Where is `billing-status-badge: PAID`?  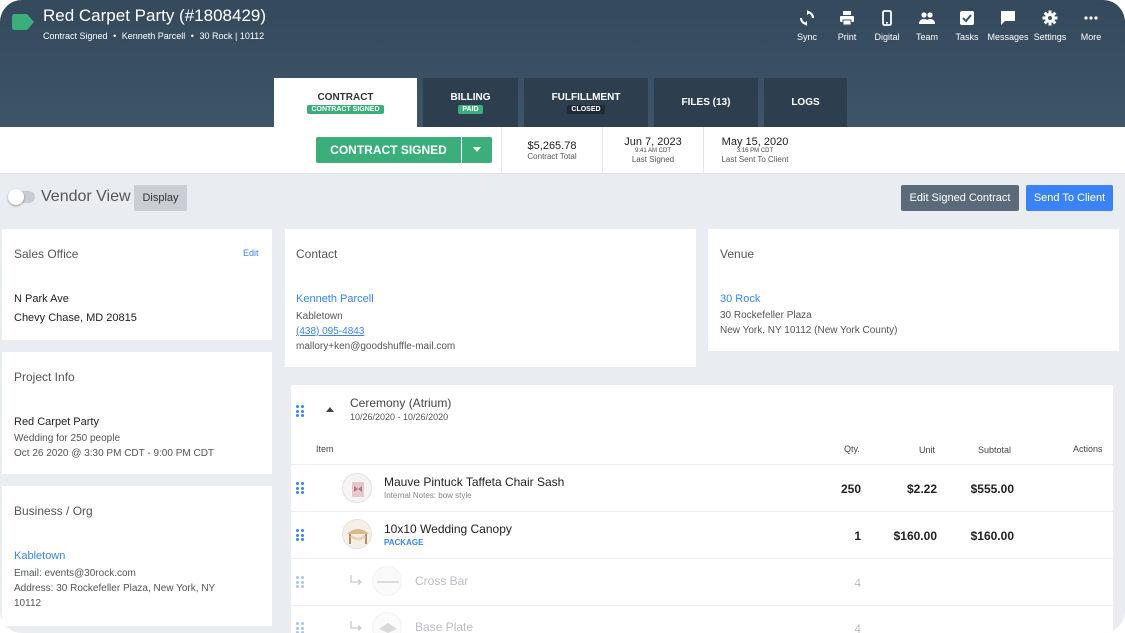
billing-status-badge: PAID is located at coordinates (470, 109).